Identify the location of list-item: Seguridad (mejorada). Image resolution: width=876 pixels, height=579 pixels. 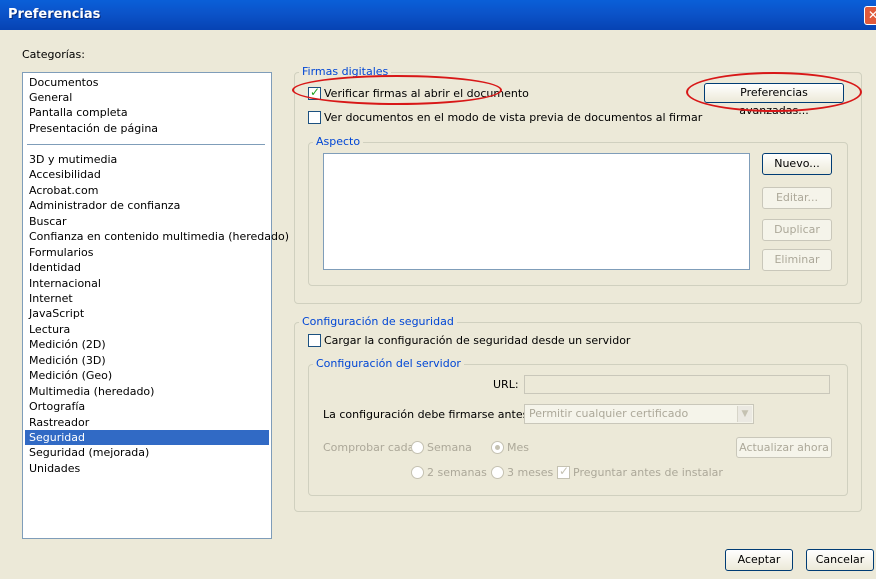
(147, 452).